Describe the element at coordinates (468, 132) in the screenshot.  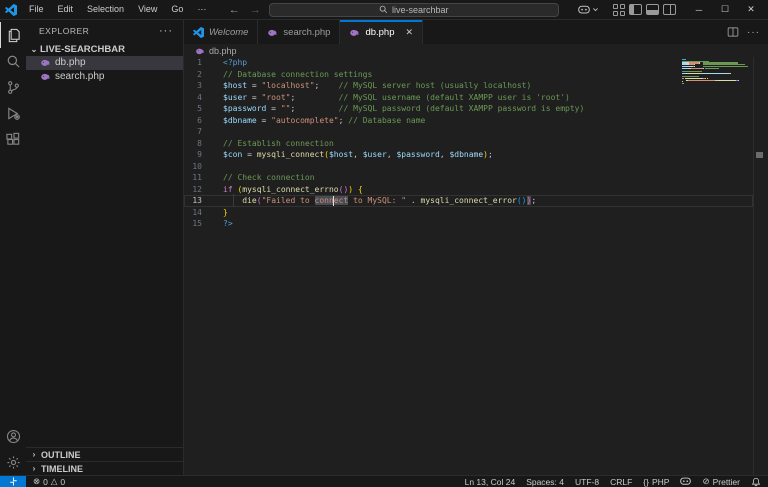
I see `code-line-7: 7` at that location.